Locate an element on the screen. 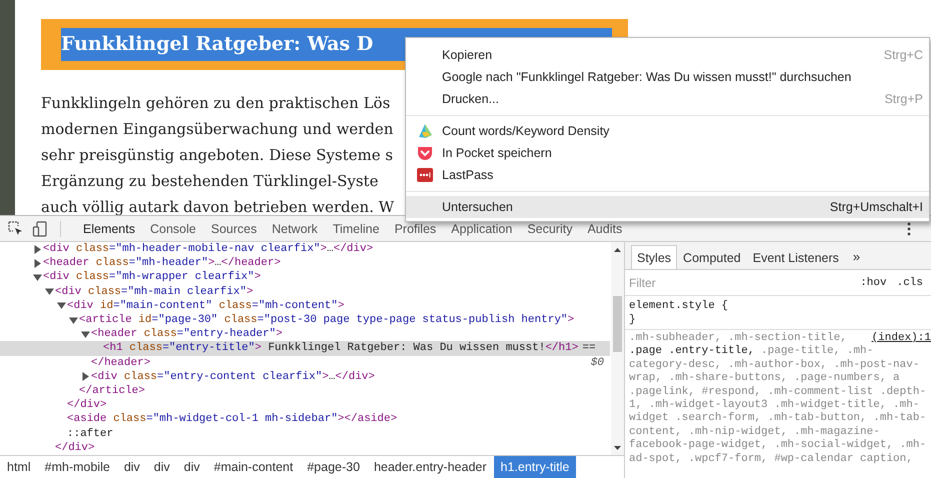  dom-node-code: <div class="entry-content clearfix">…</div> is located at coordinates (233, 377).